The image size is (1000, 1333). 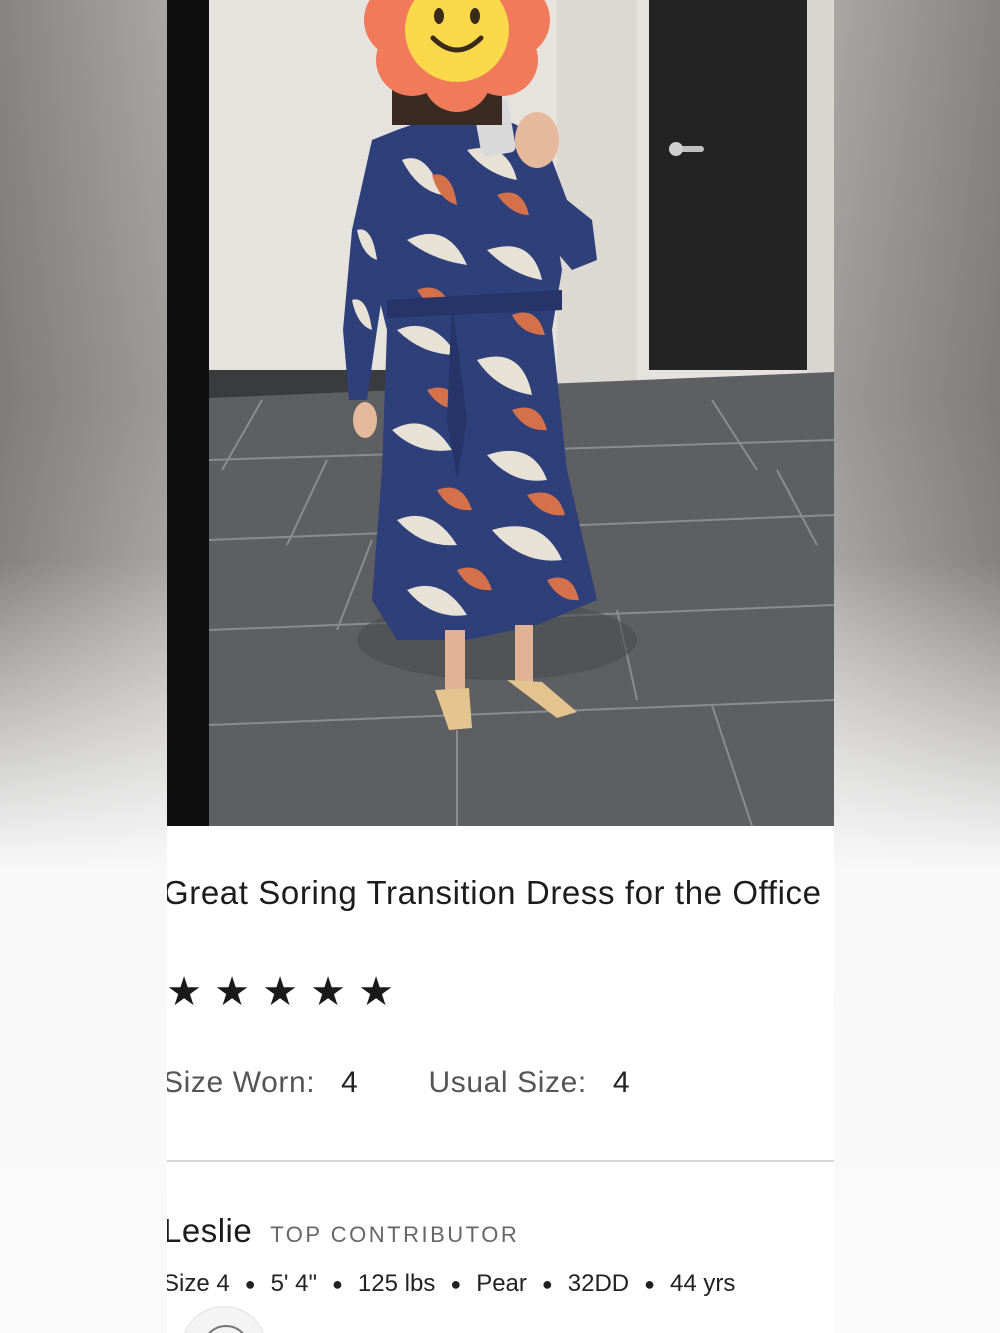 What do you see at coordinates (500, 1161) in the screenshot?
I see `section-divider` at bounding box center [500, 1161].